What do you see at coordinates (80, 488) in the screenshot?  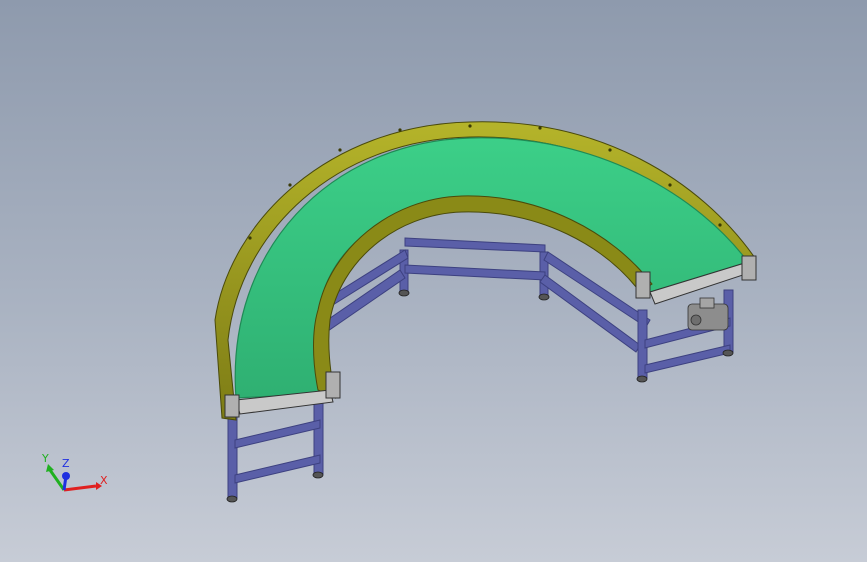 I see `x-axis-arrow` at bounding box center [80, 488].